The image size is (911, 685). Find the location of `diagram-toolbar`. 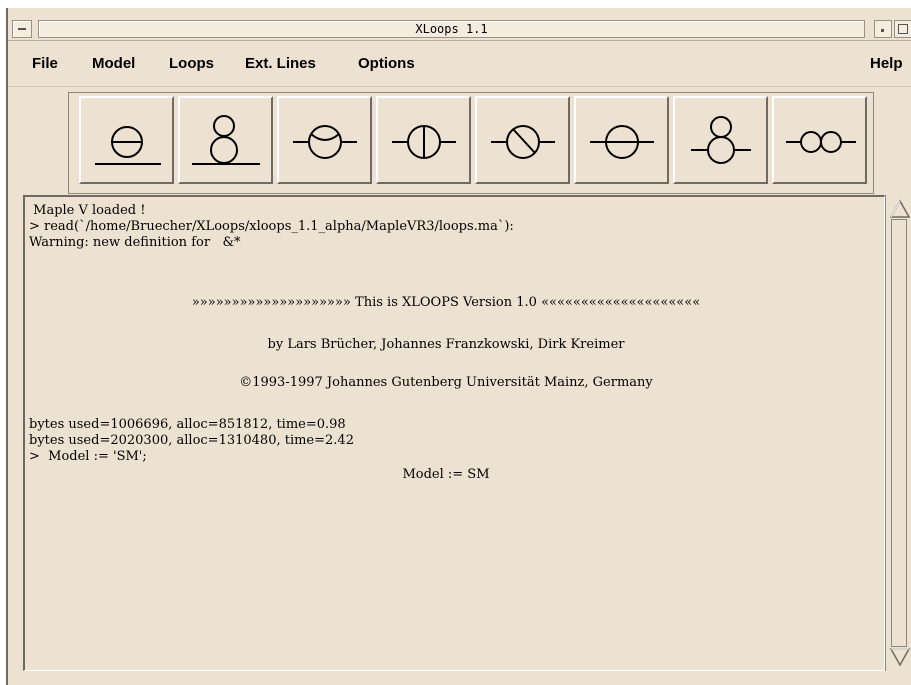

diagram-toolbar is located at coordinates (471, 143).